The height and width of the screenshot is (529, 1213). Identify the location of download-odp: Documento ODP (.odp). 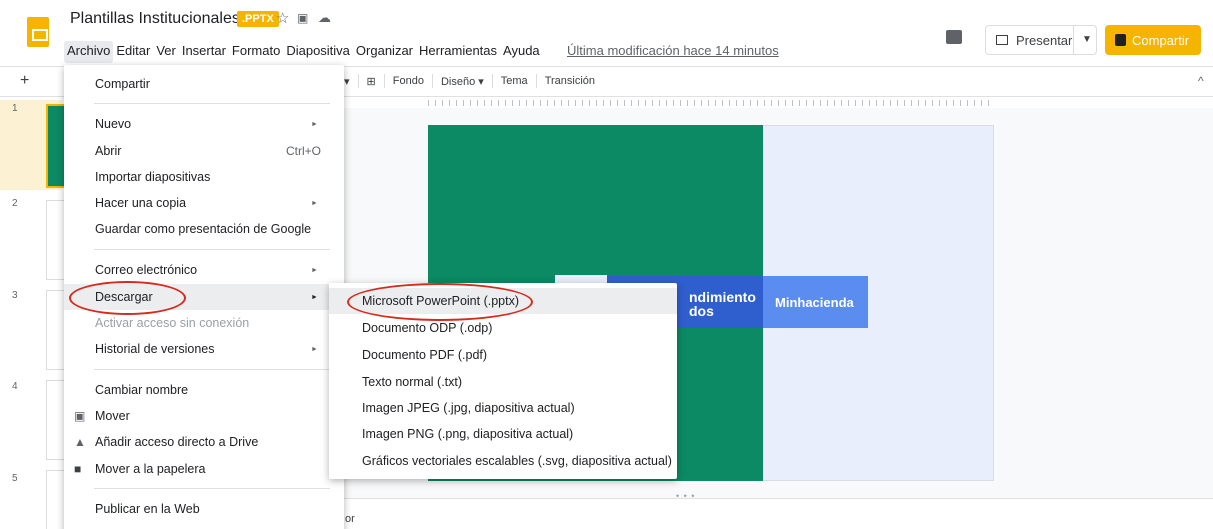
(503, 328).